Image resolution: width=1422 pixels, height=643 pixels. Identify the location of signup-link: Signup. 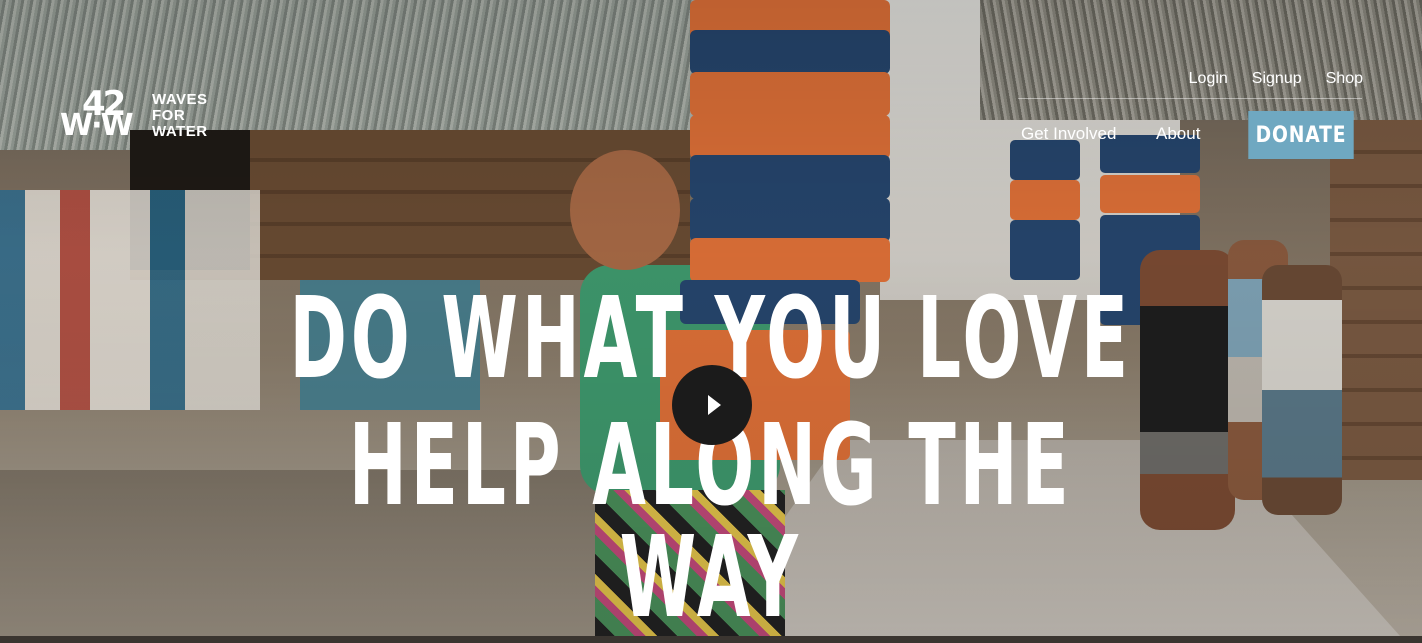
(1277, 79).